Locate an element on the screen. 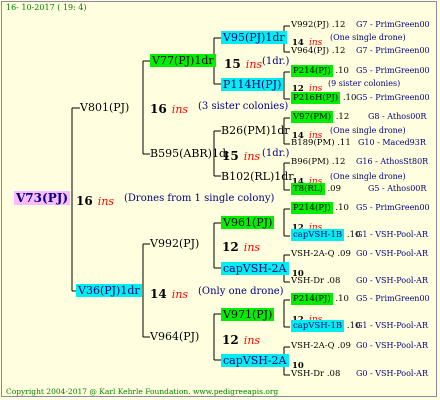  g4-name: V964(PJ) is located at coordinates (310, 51).